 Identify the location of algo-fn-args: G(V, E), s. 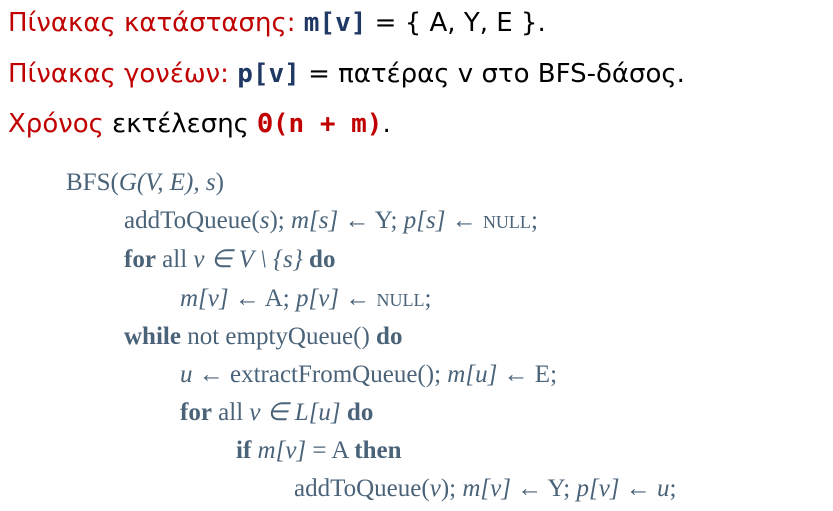
(167, 182).